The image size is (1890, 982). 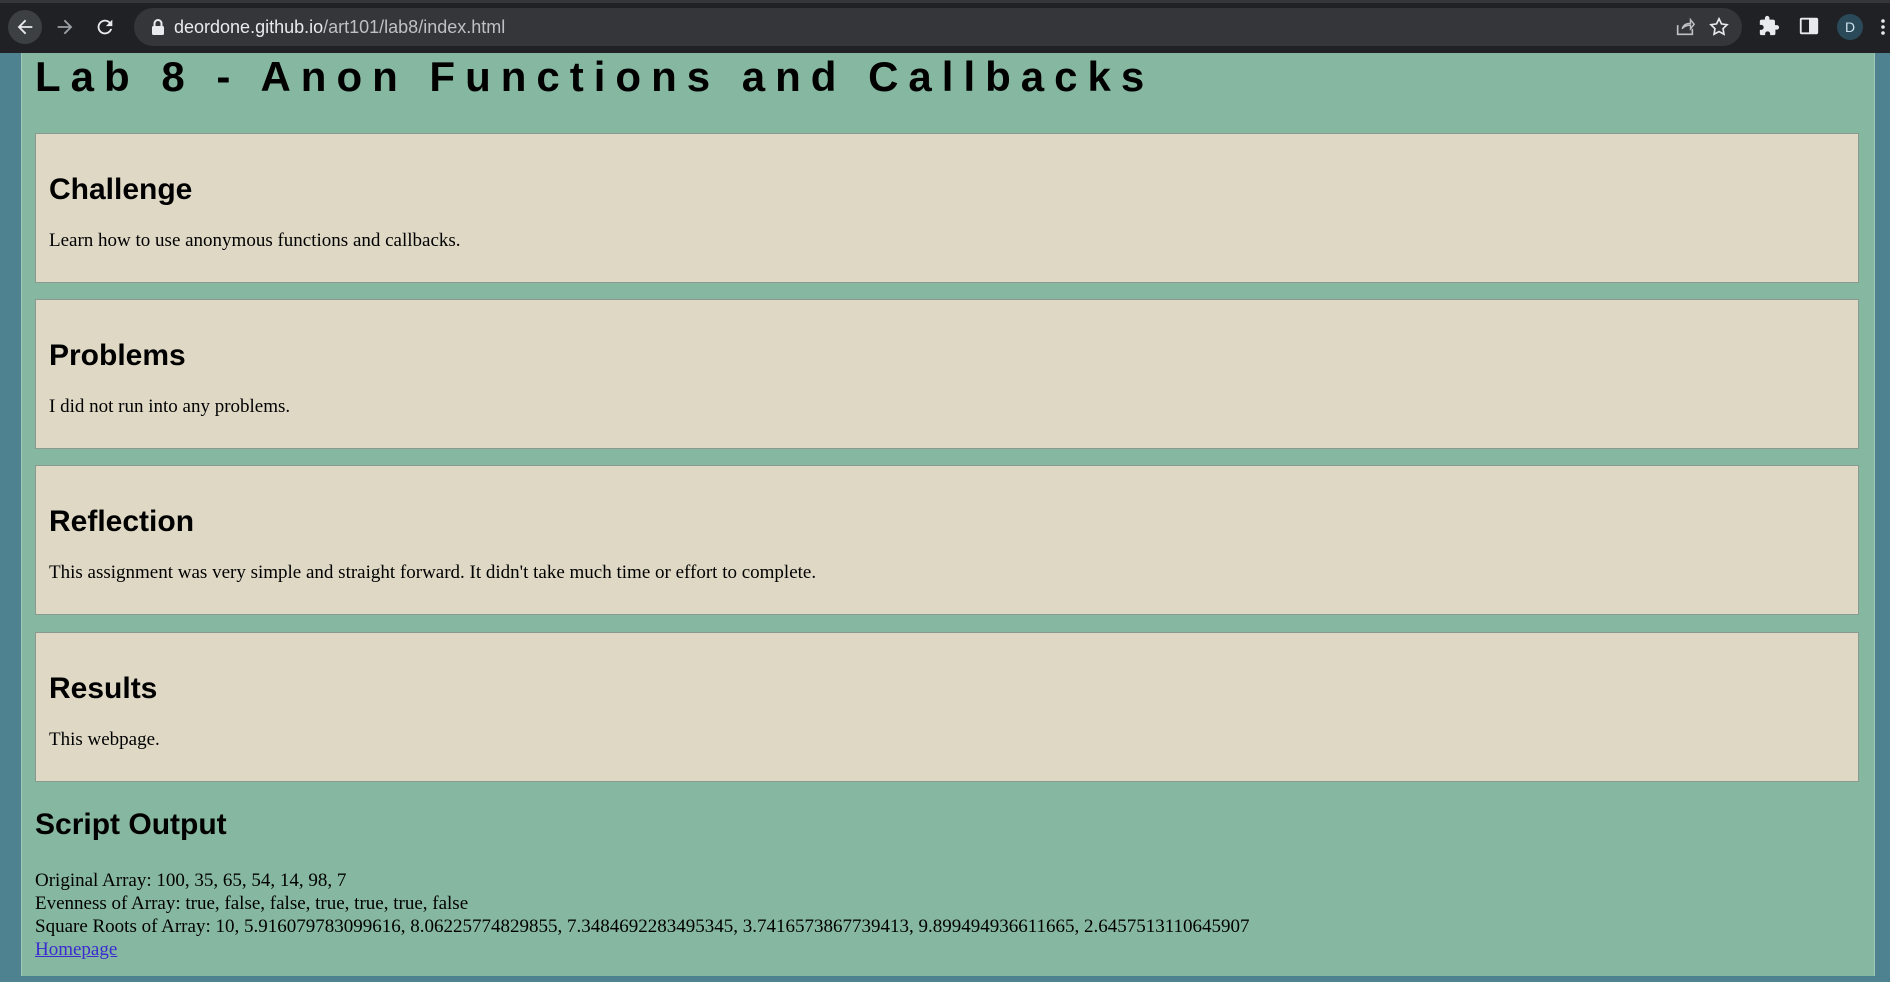 I want to click on section-heading: Problems, so click(x=117, y=355).